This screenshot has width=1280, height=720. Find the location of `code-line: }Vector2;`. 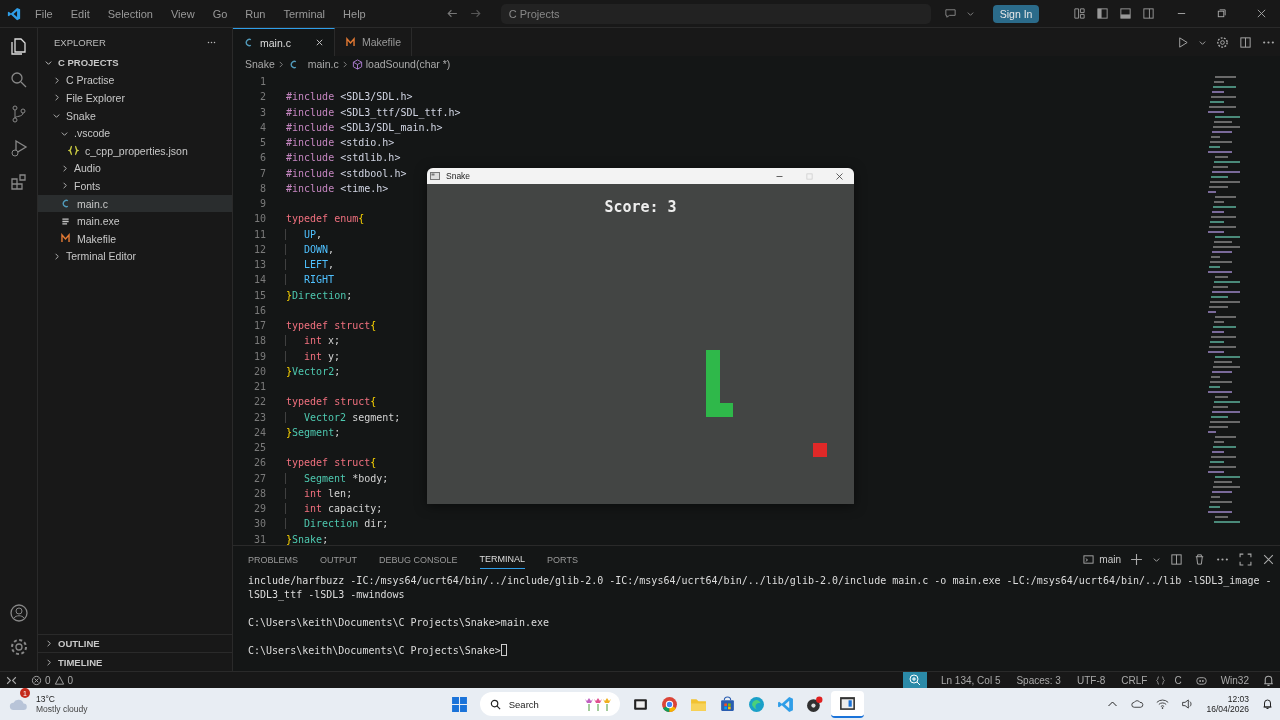

code-line: }Vector2; is located at coordinates (313, 371).